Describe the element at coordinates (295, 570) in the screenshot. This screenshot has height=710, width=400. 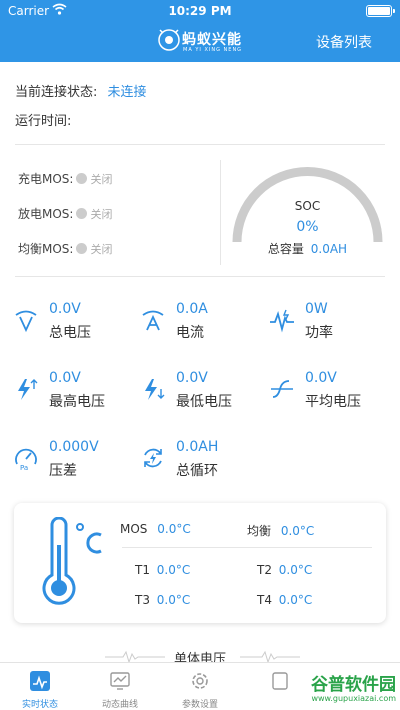
I see `t2-temp-value: 0.0°C` at that location.